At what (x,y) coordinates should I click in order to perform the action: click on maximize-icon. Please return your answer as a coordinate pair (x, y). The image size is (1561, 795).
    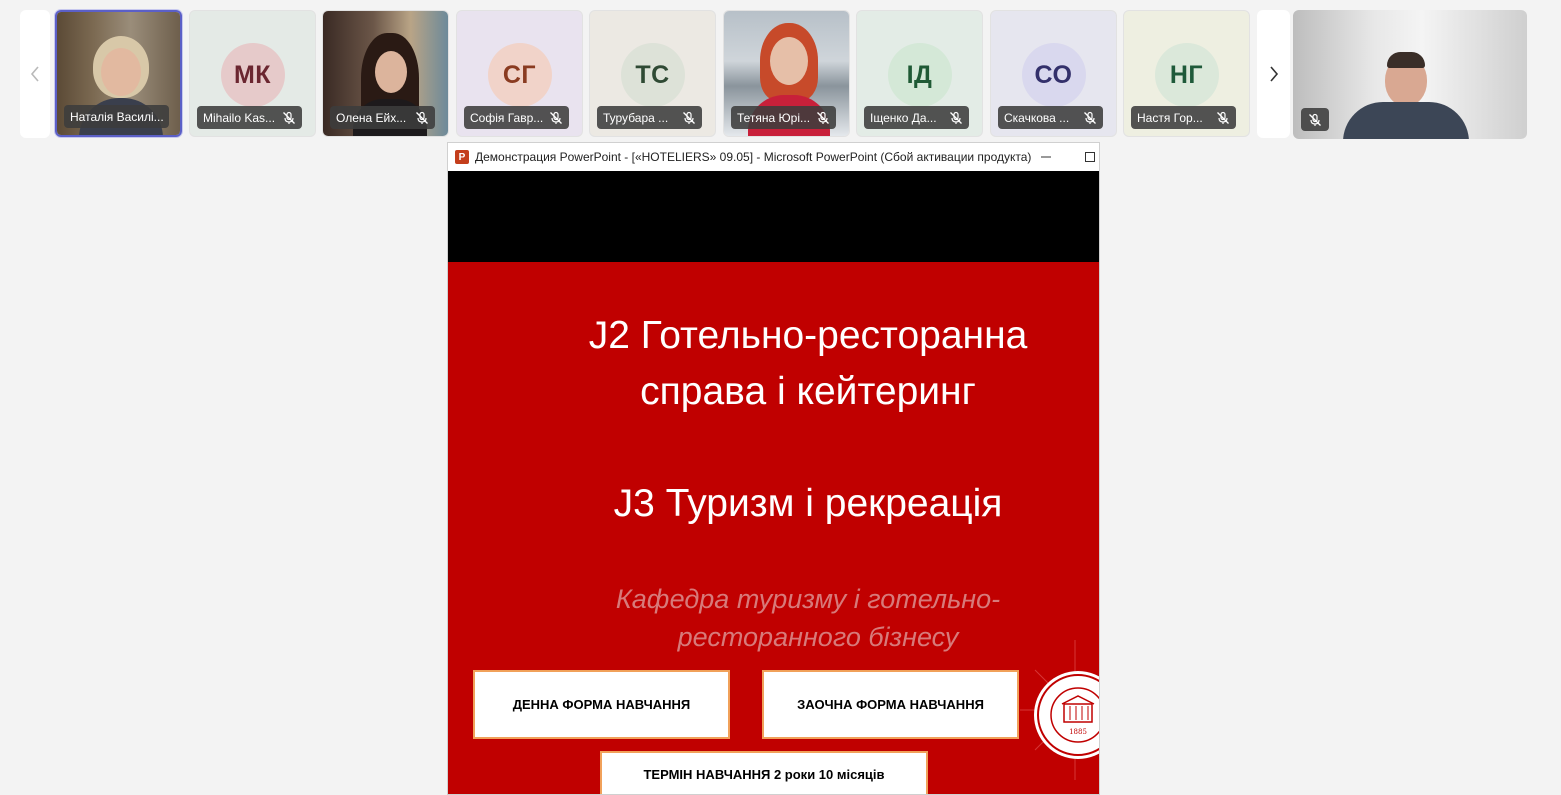
    Looking at the image, I should click on (1090, 157).